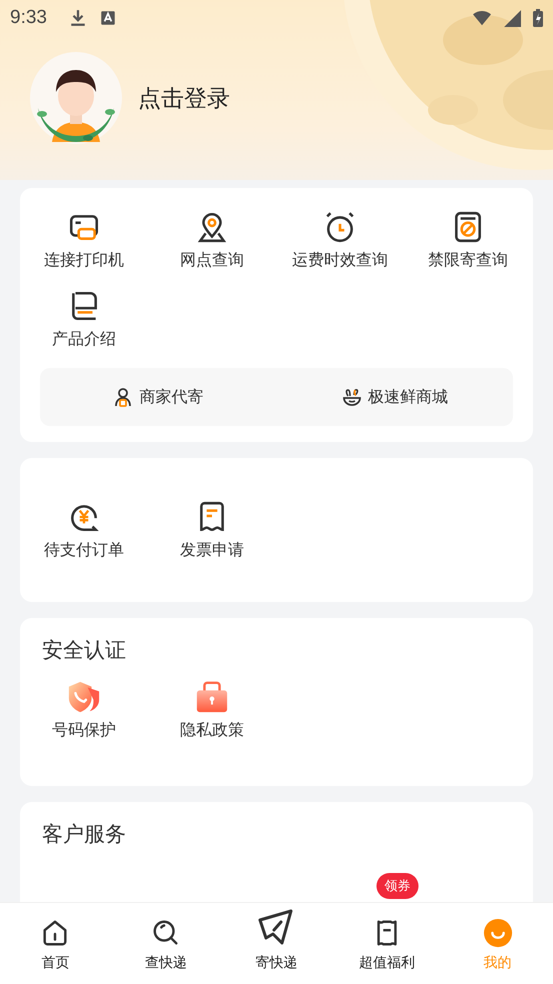 This screenshot has width=553, height=984. What do you see at coordinates (84, 697) in the screenshot?
I see `shield-phone-icon` at bounding box center [84, 697].